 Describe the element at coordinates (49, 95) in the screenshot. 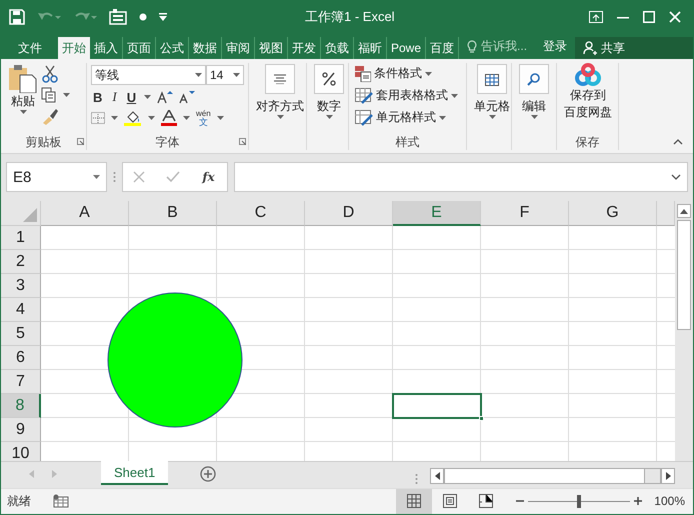

I see `copy-icon` at that location.